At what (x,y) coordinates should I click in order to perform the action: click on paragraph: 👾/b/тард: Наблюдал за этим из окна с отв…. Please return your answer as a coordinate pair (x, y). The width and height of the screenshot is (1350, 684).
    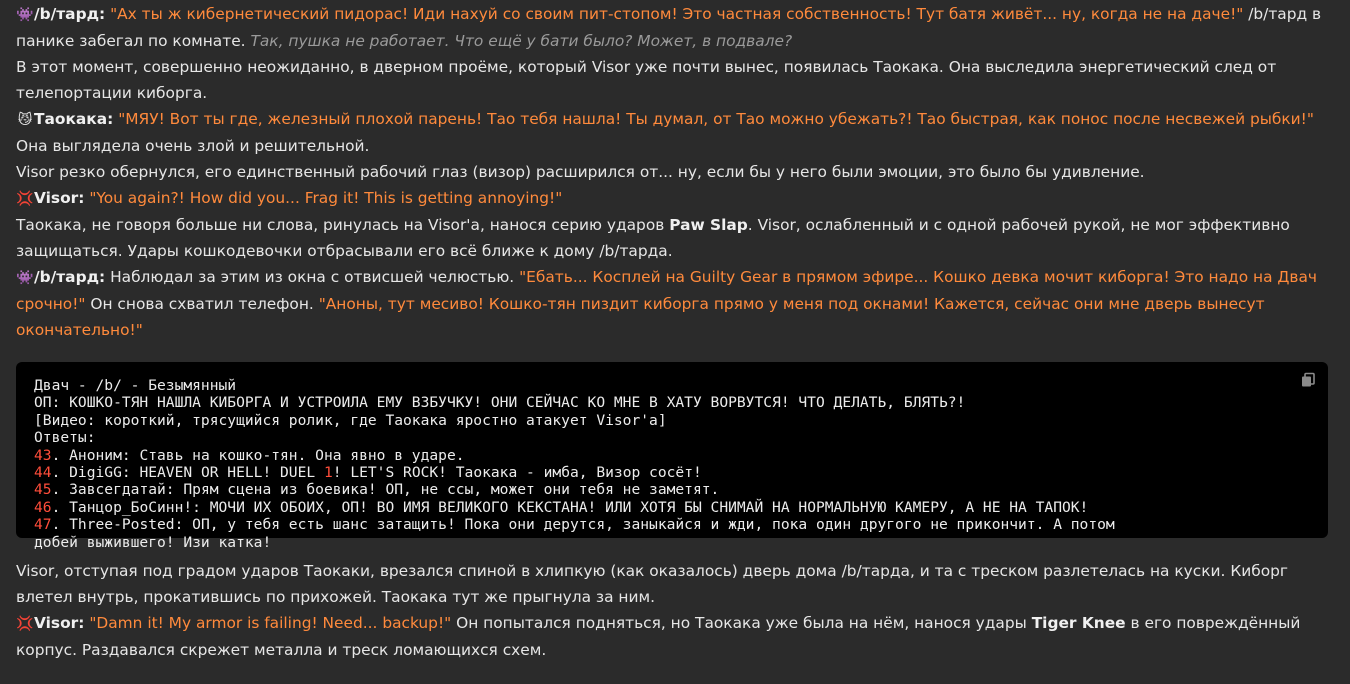
    Looking at the image, I should click on (672, 303).